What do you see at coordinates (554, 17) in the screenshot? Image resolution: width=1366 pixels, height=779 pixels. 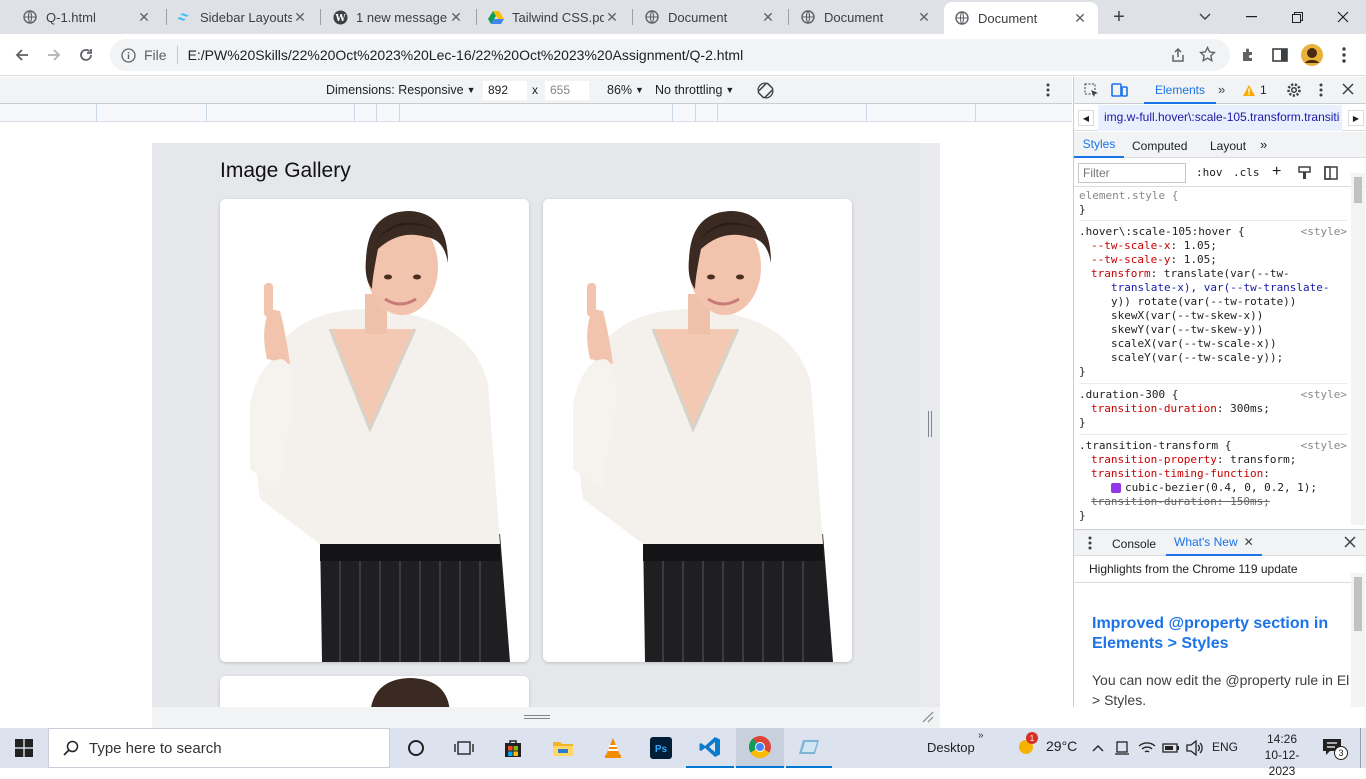 I see `tab-tailwind-pdf: Tailwind CSS.pdf ✕` at bounding box center [554, 17].